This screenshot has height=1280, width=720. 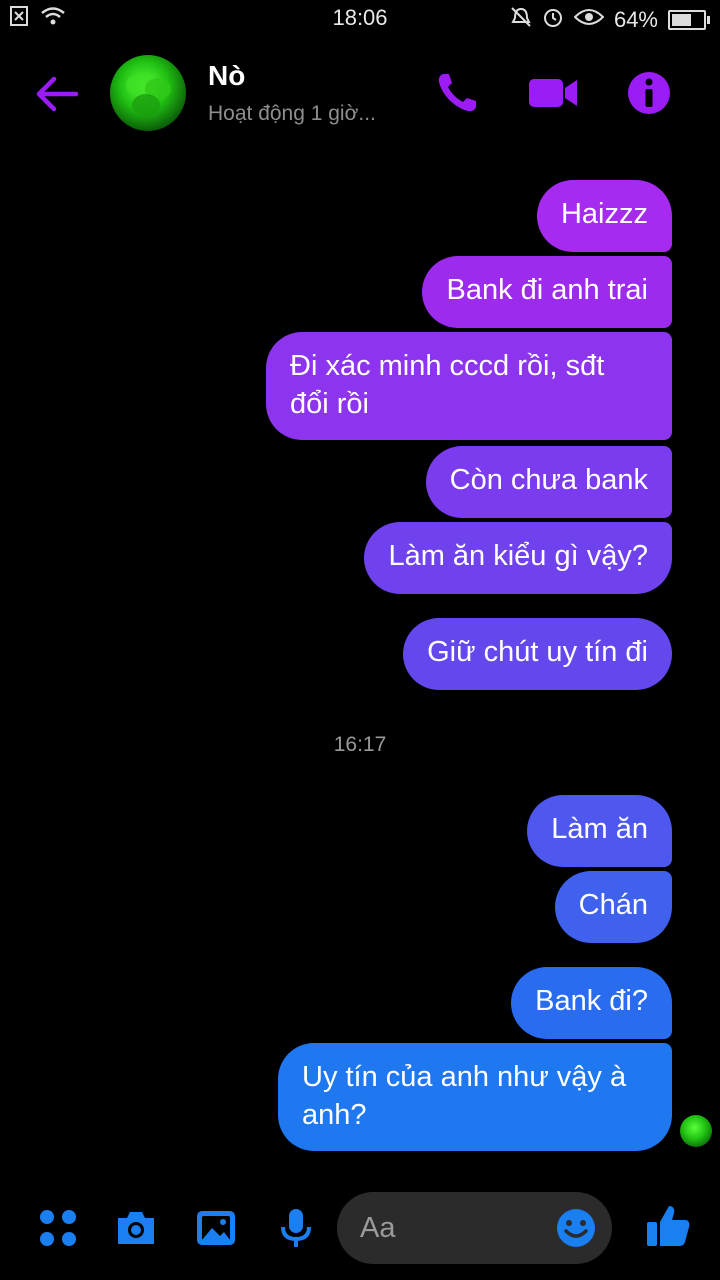 I want to click on message-row: Uy tín của anh như vậy à anh?, so click(x=475, y=1097).